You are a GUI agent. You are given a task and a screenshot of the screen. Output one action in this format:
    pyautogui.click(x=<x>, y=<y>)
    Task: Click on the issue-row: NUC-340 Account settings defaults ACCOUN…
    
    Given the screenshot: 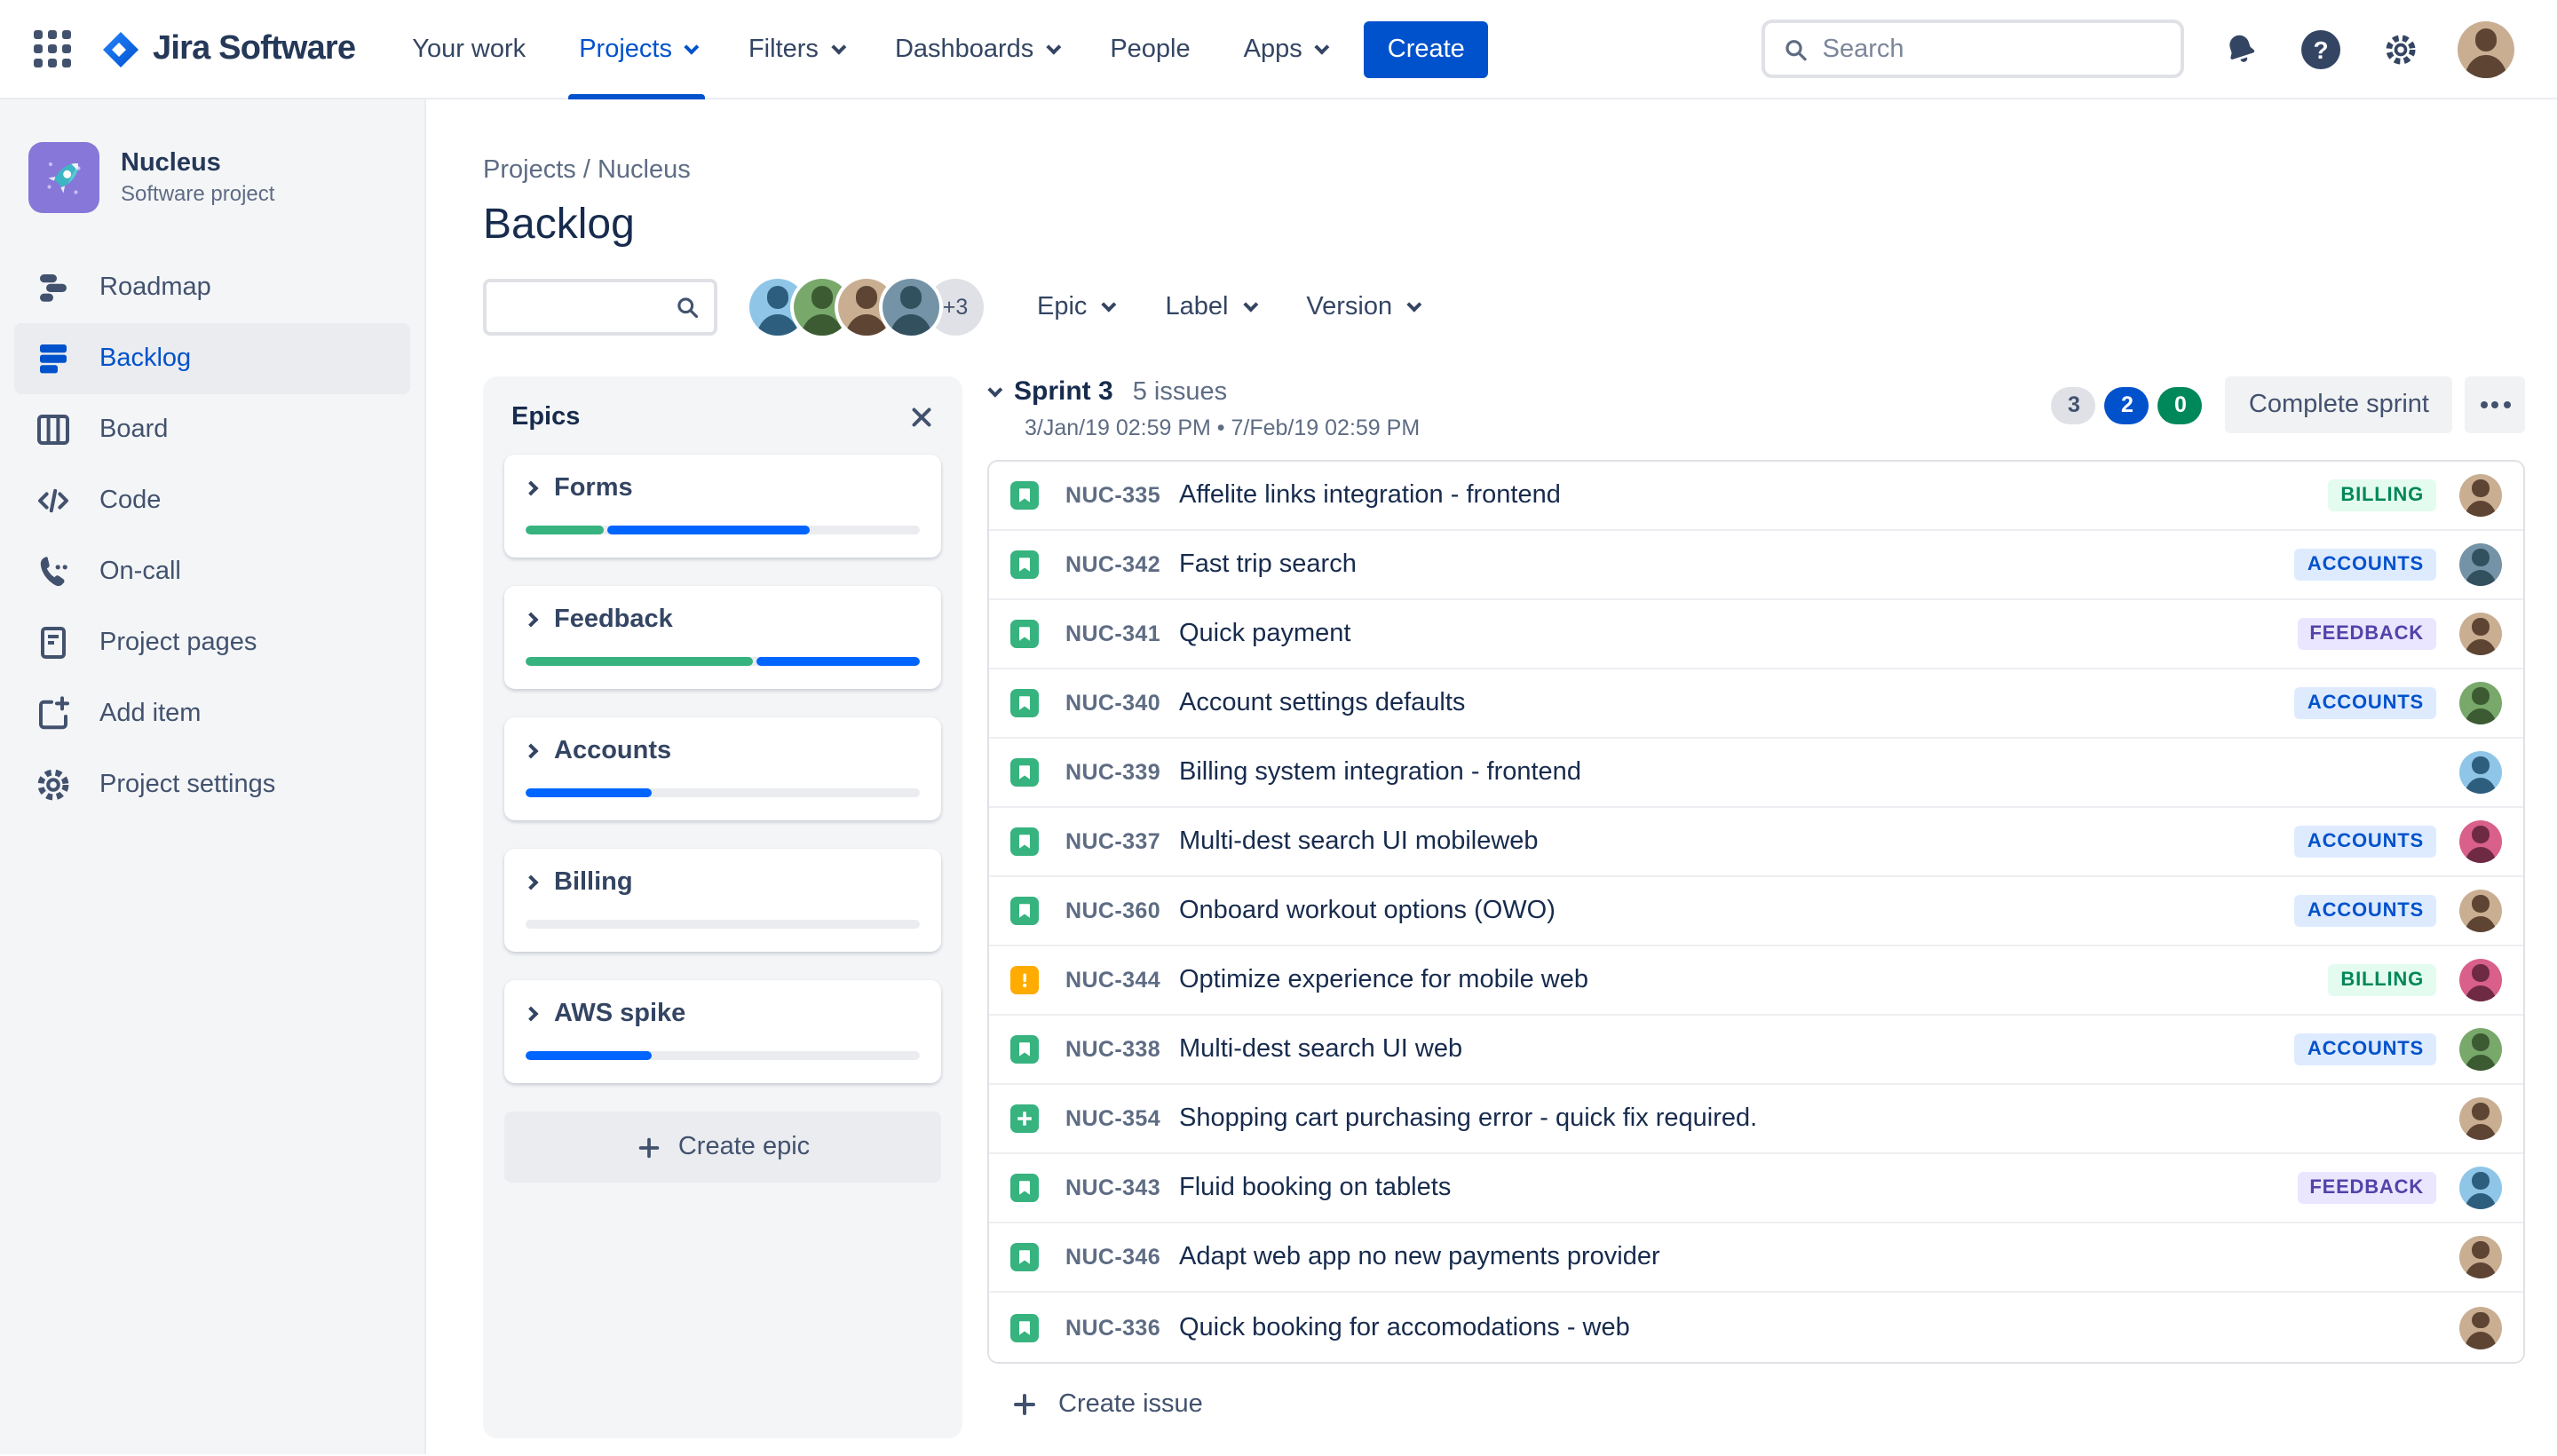 What is the action you would take?
    pyautogui.click(x=1756, y=704)
    